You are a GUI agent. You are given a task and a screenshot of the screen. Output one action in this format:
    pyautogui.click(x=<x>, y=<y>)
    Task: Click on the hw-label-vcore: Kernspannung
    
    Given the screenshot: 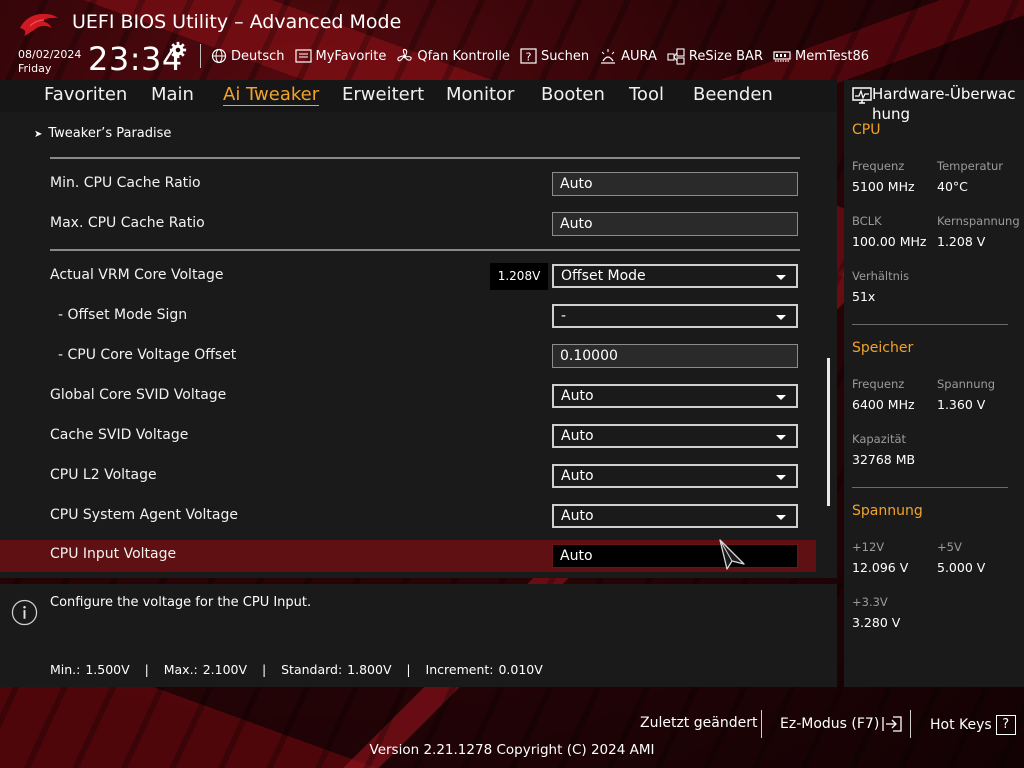 What is the action you would take?
    pyautogui.click(x=978, y=221)
    